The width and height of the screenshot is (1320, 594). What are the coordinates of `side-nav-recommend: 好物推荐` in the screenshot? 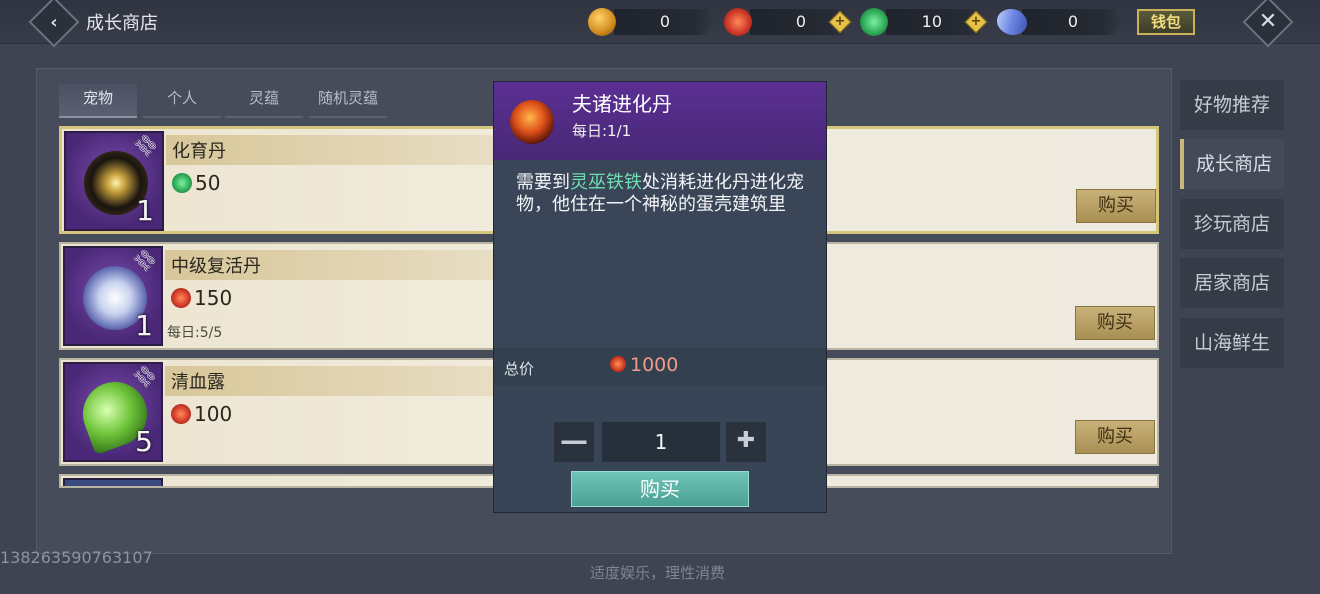 It's located at (1232, 105).